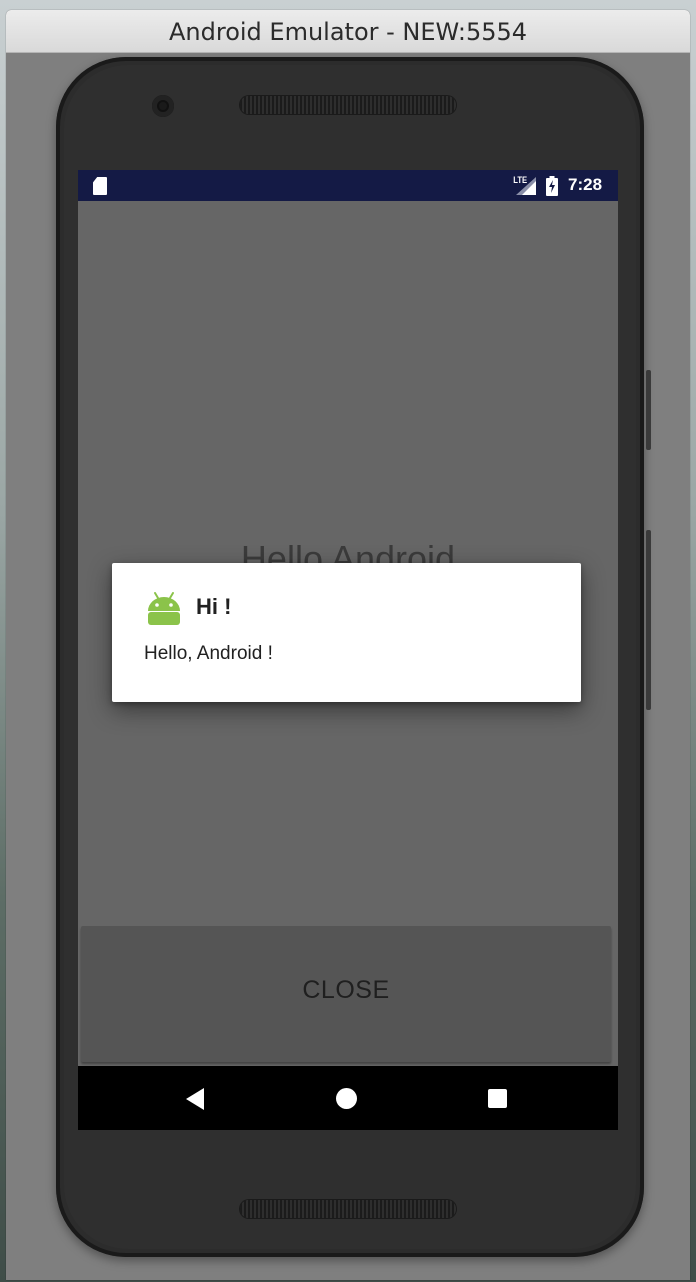 Image resolution: width=696 pixels, height=1282 pixels. I want to click on signal-icon, so click(526, 186).